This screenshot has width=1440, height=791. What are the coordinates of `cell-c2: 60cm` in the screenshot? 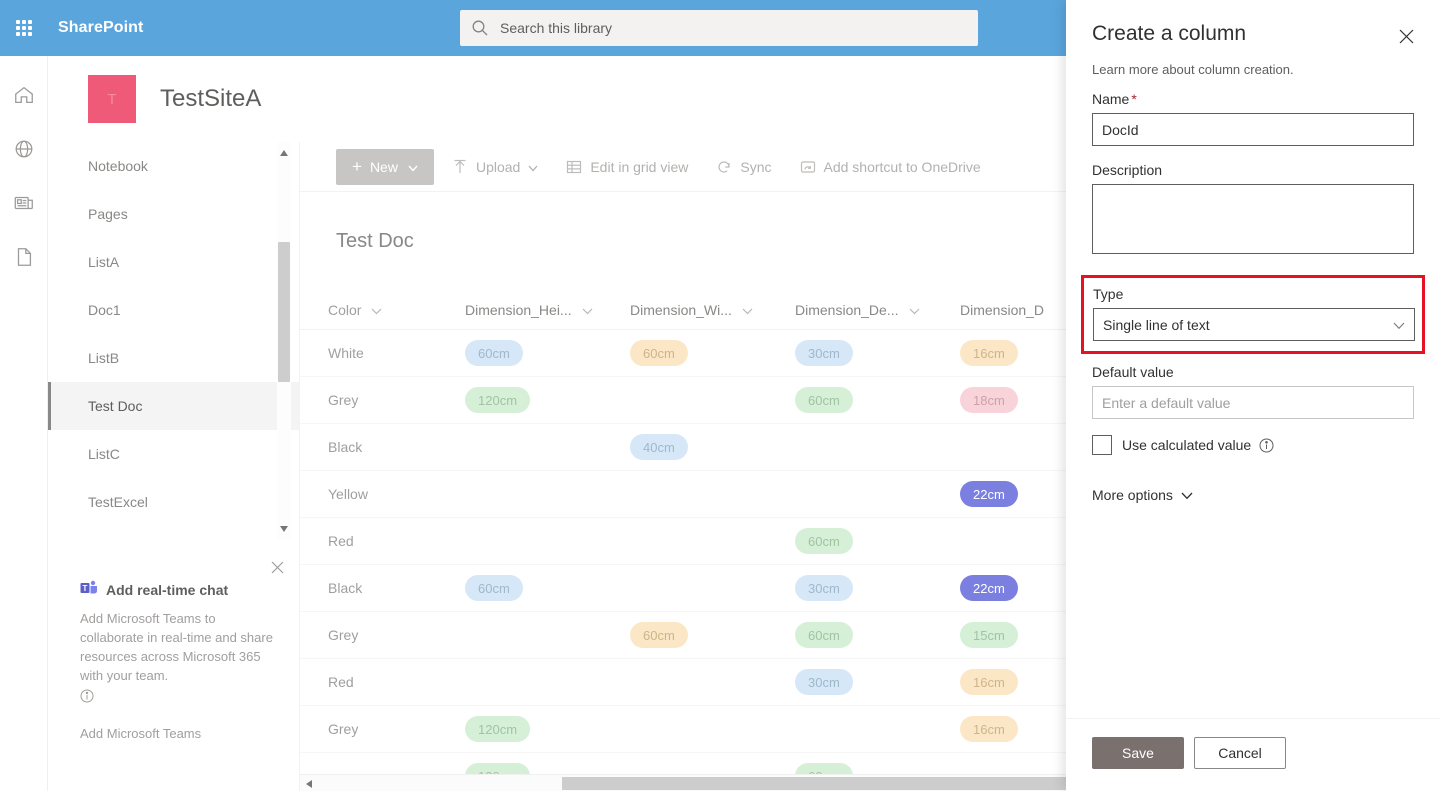 It's located at (712, 353).